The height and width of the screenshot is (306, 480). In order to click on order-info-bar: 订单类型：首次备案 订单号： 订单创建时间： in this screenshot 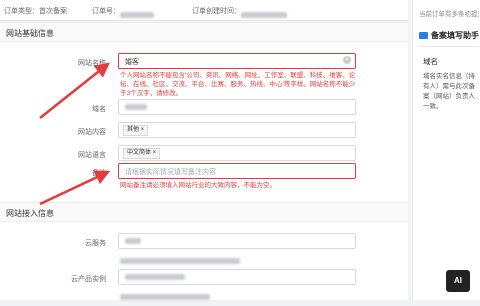, I will do `click(204, 10)`.